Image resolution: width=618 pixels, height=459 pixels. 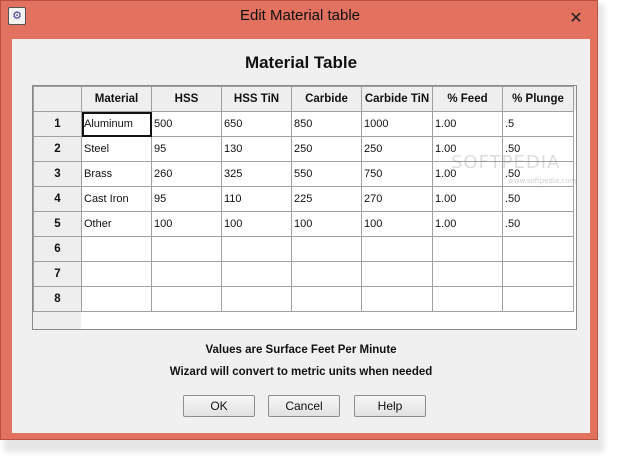 I want to click on table-row: 8, so click(x=303, y=299).